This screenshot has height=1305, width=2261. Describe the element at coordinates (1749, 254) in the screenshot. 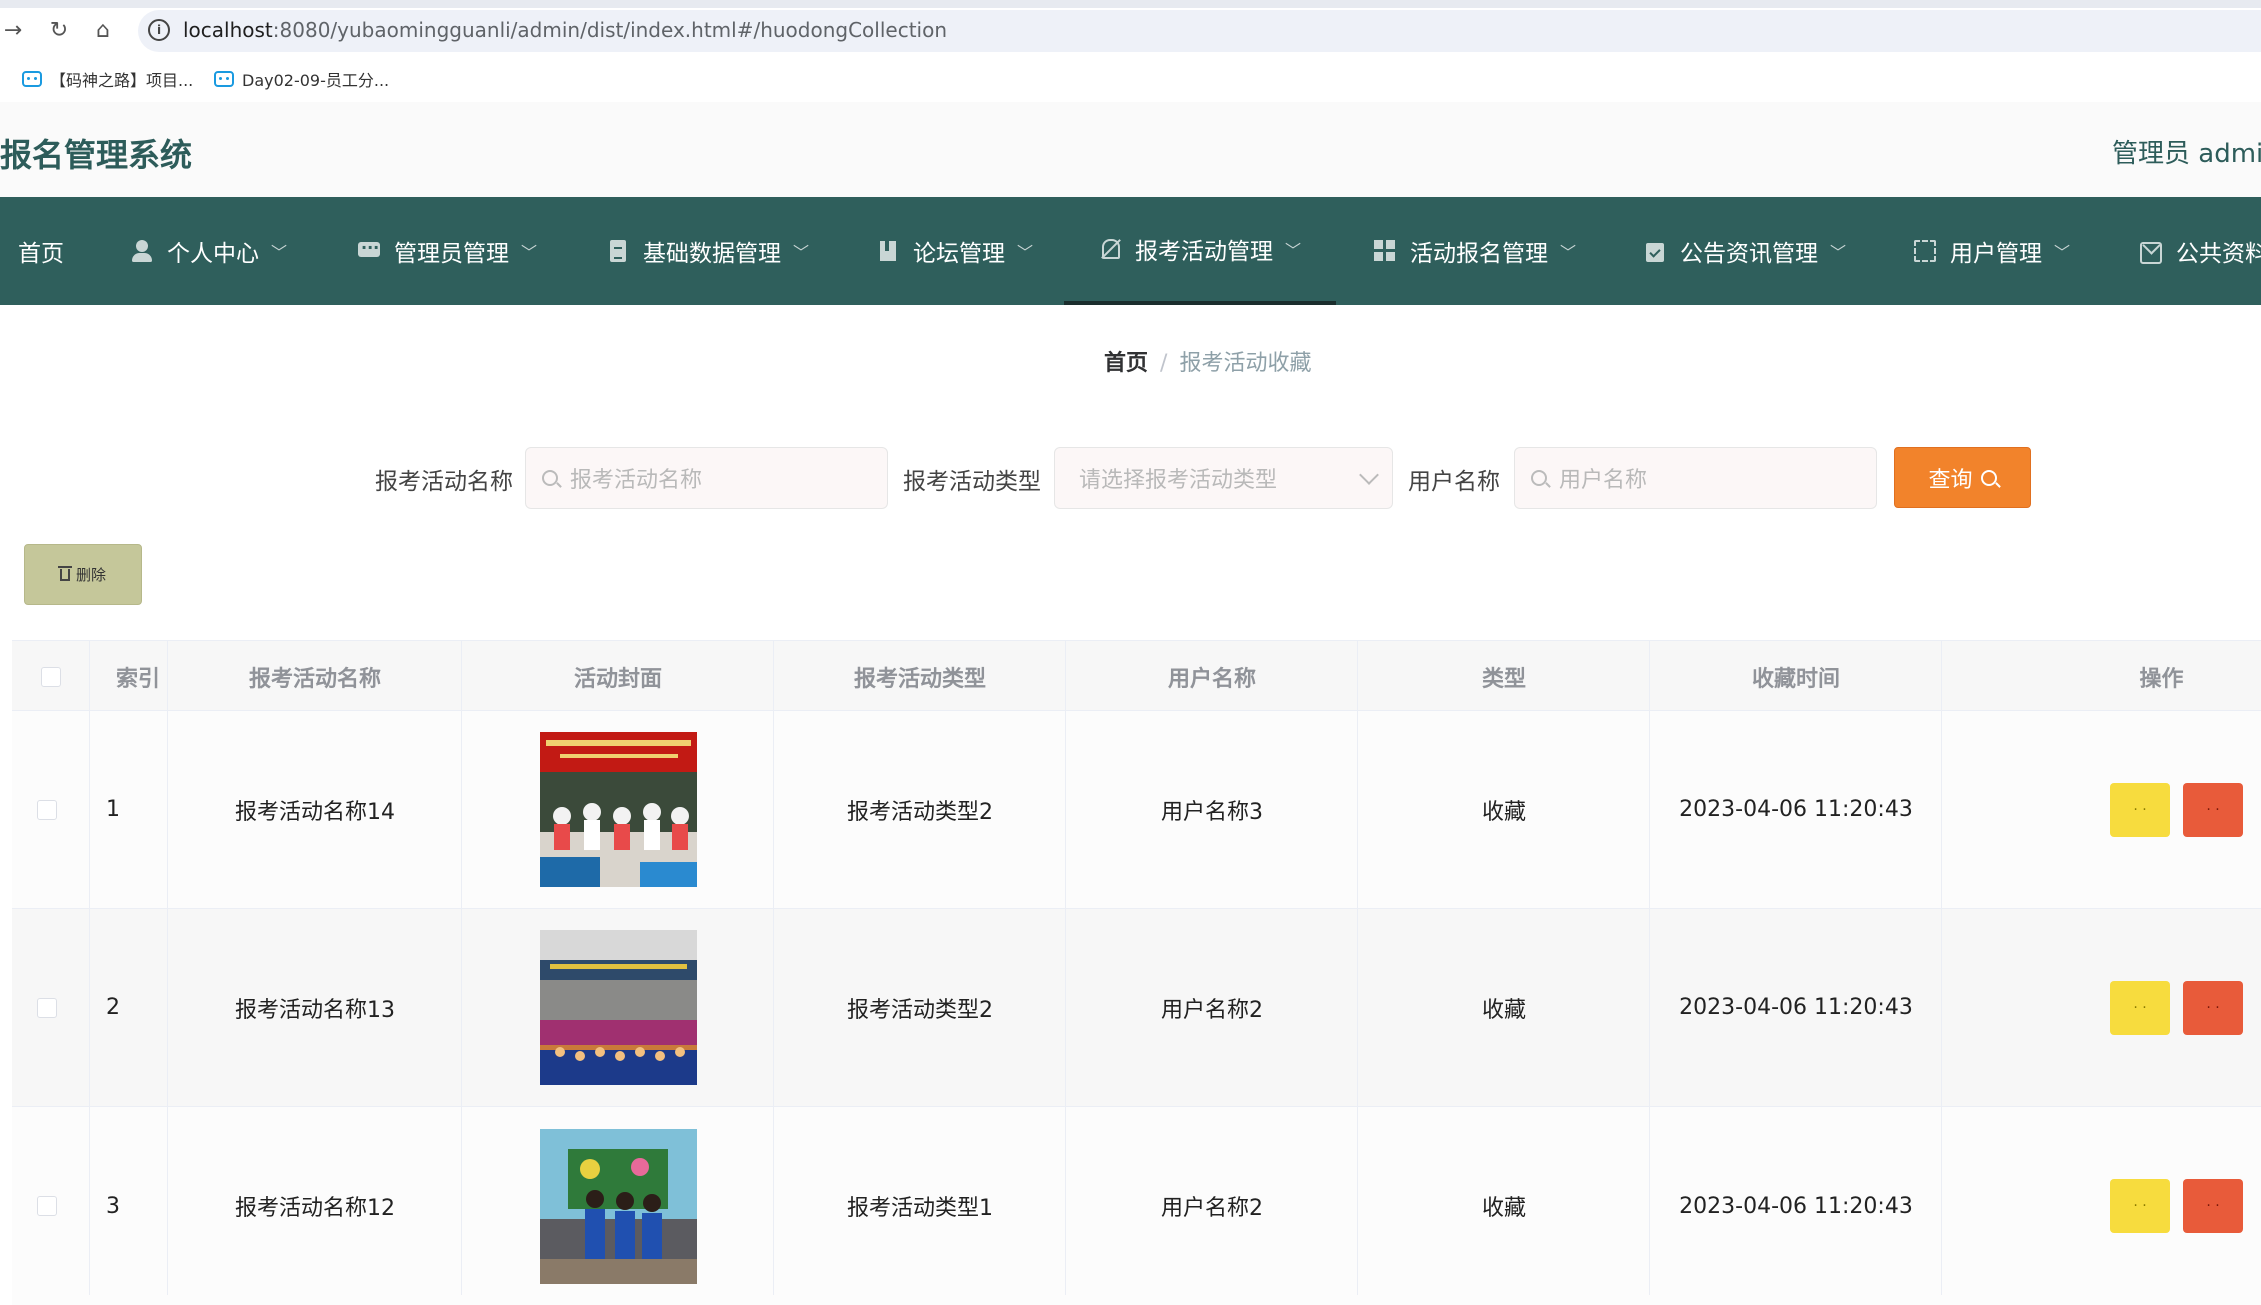

I see `nav-item-label: 公告资讯管理` at that location.